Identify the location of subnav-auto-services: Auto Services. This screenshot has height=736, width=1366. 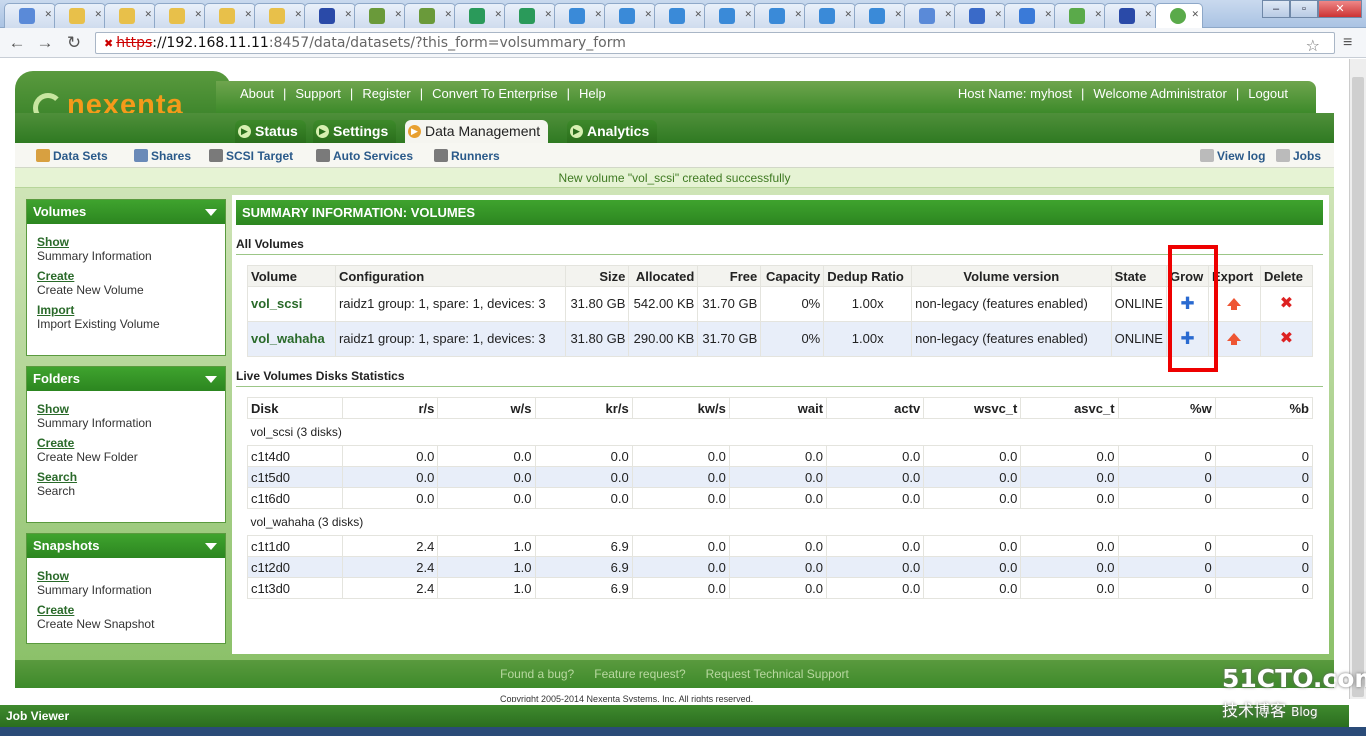
(364, 156).